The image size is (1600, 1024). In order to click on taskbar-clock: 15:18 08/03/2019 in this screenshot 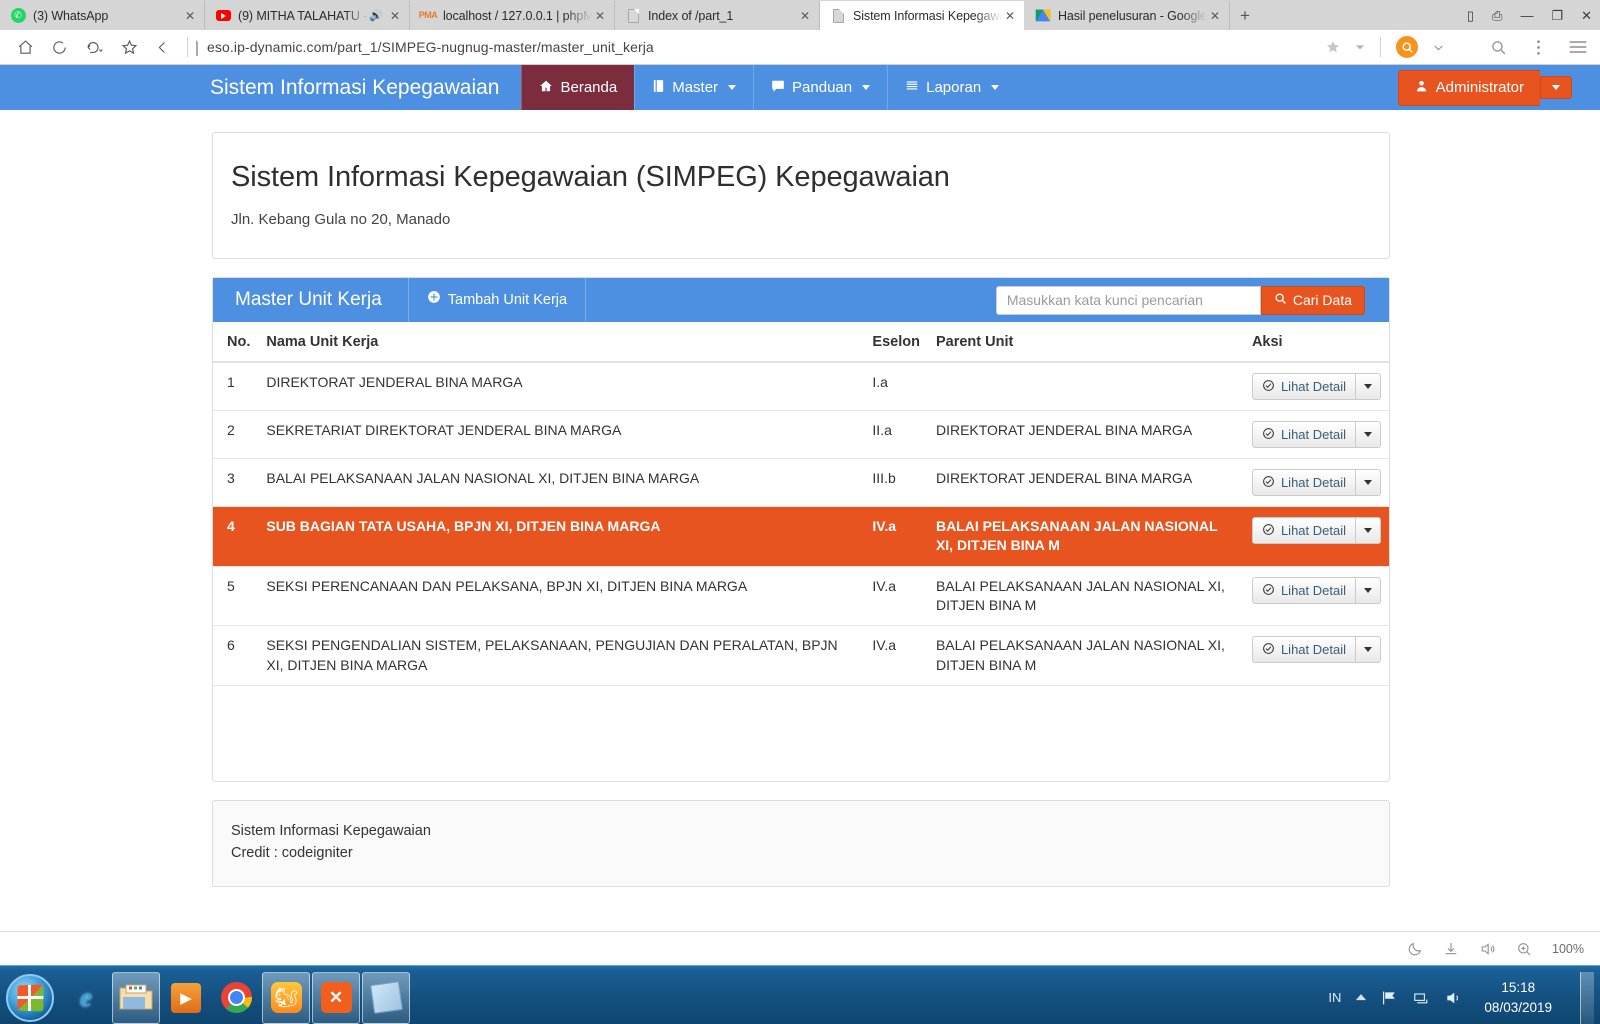, I will do `click(1518, 997)`.